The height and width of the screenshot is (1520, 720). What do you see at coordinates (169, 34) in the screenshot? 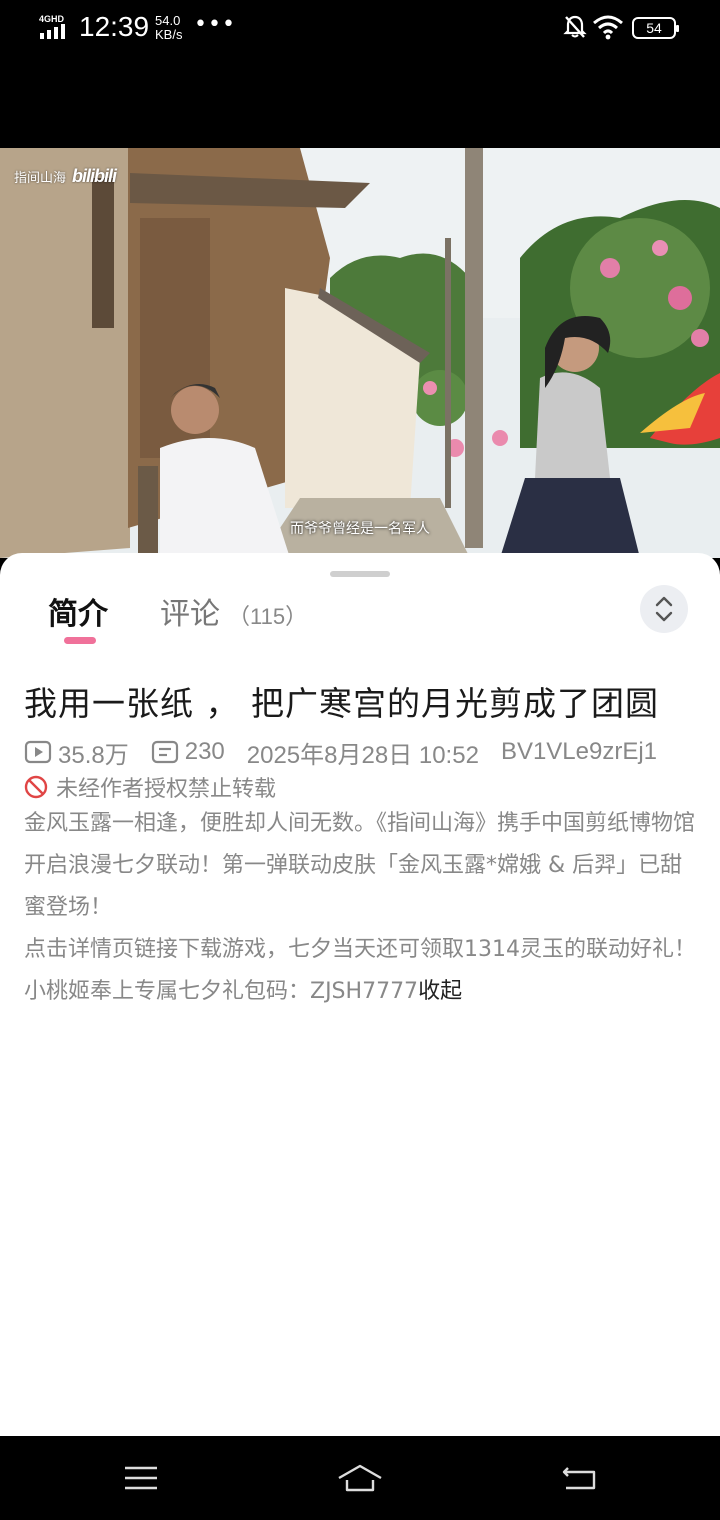
I see `speed-unit: KB/s` at bounding box center [169, 34].